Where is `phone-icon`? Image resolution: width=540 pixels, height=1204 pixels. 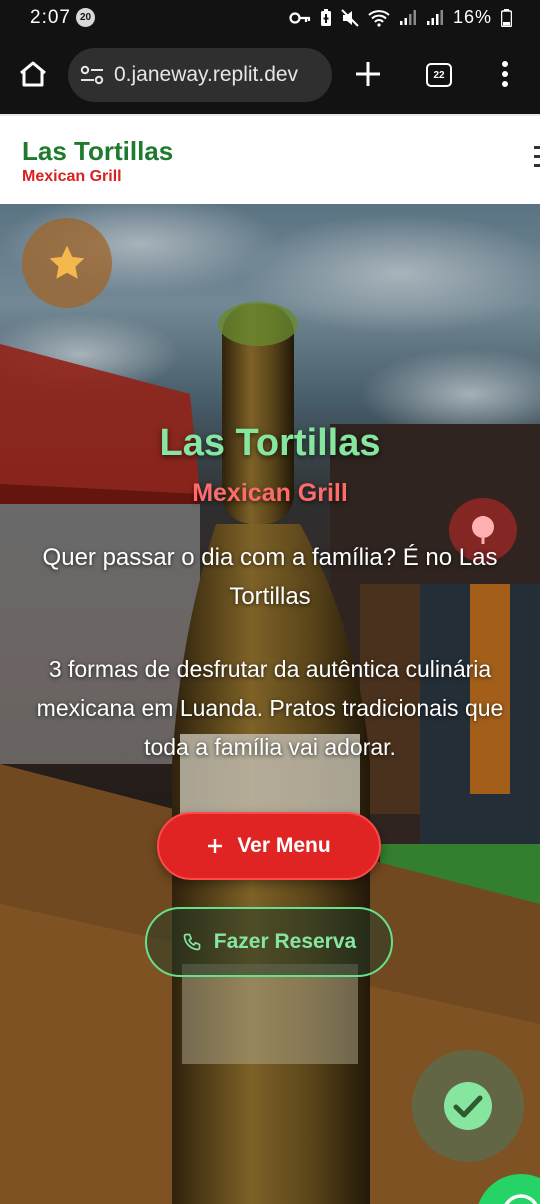
phone-icon is located at coordinates (192, 942).